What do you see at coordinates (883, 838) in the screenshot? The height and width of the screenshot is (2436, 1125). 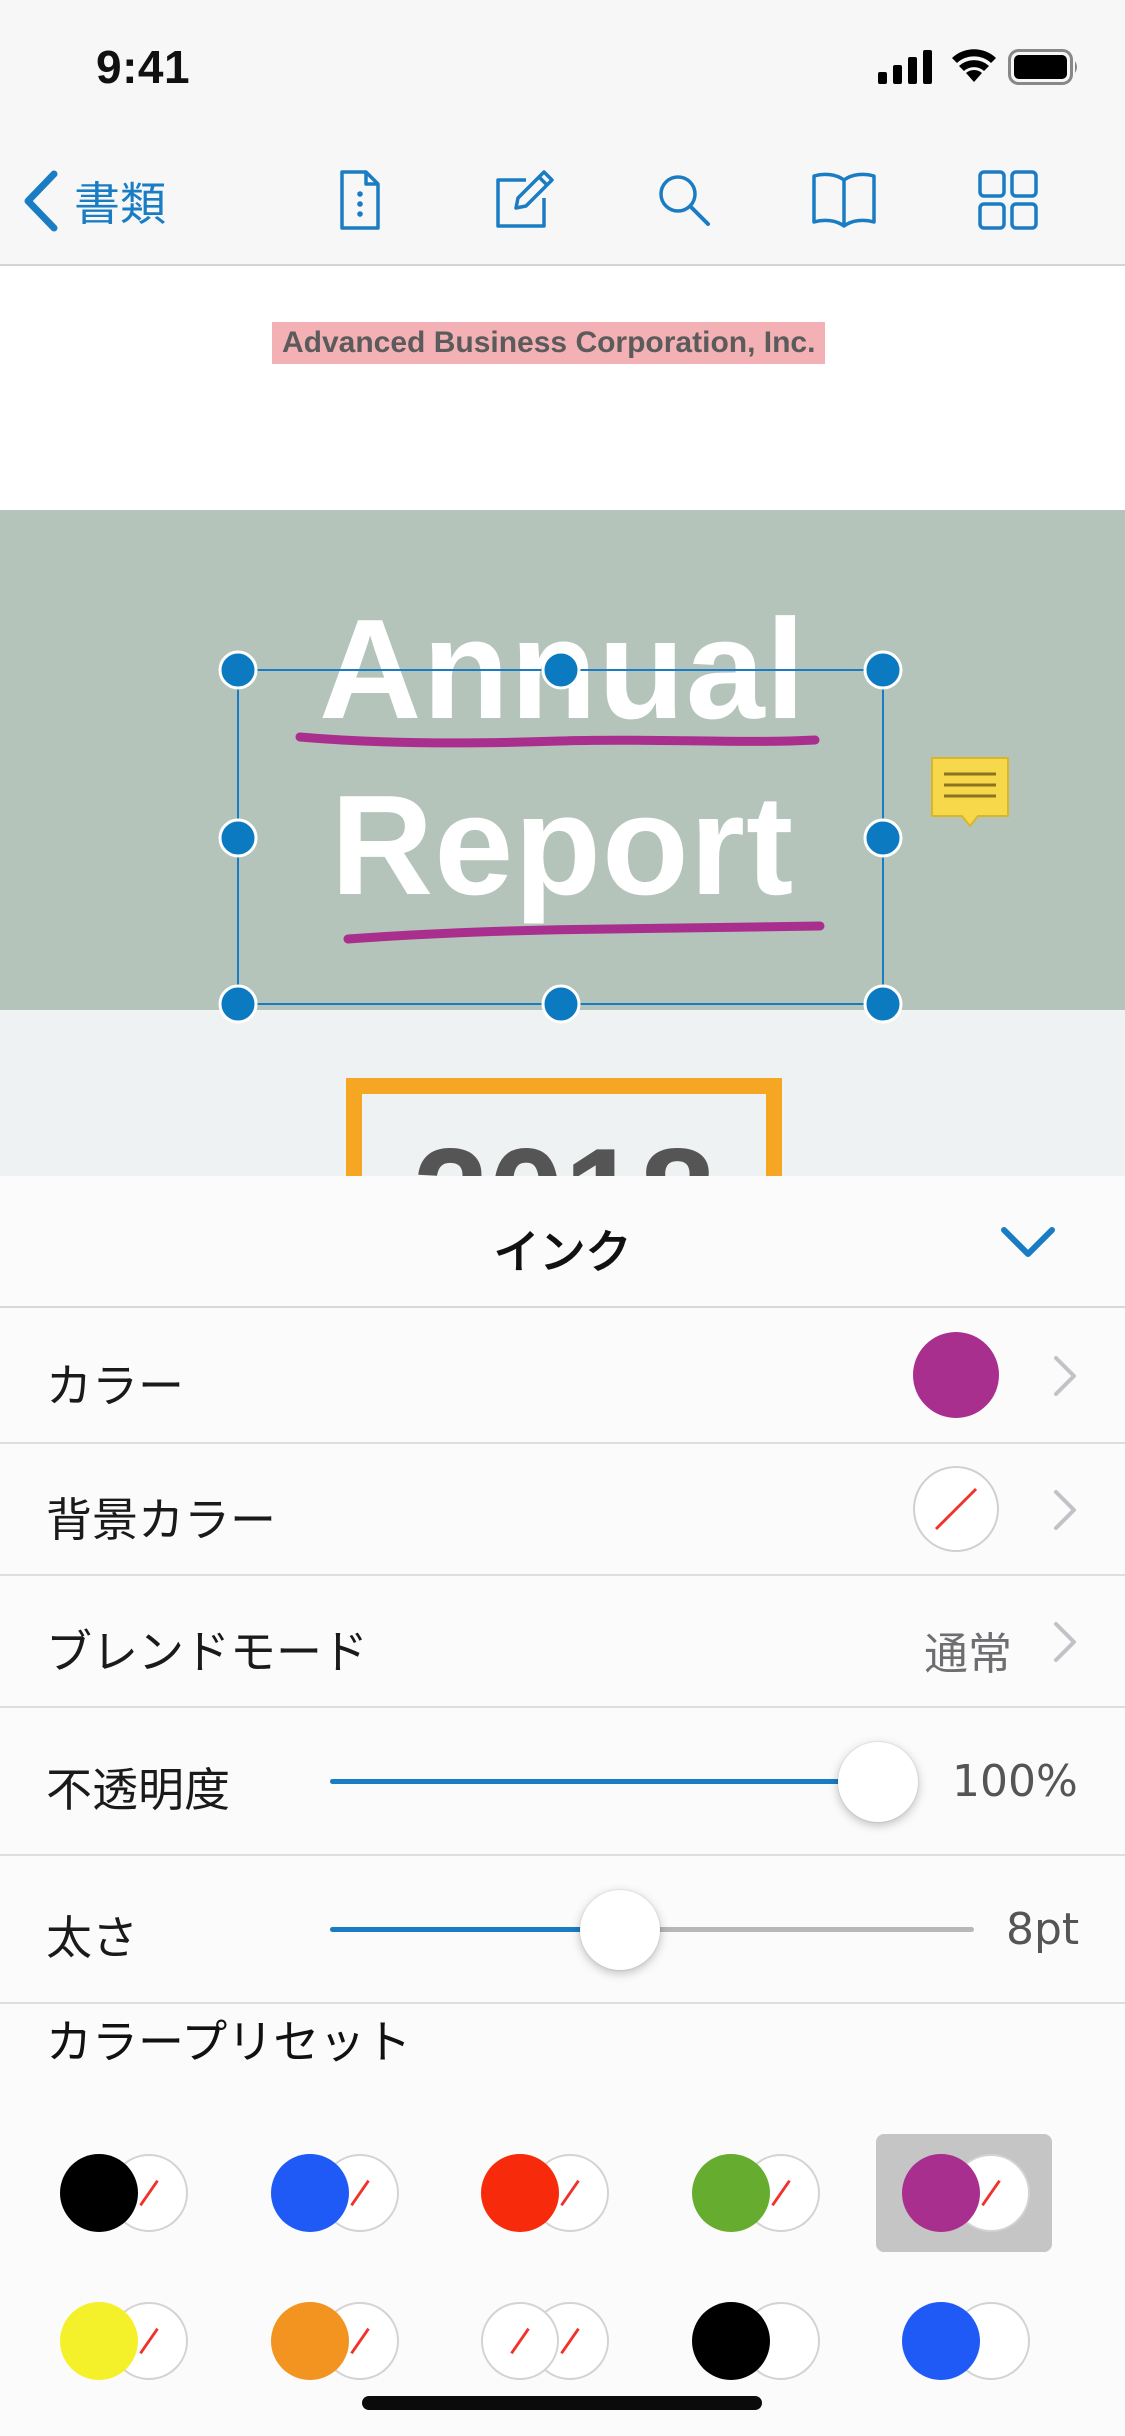 I see `resize-handle-right` at bounding box center [883, 838].